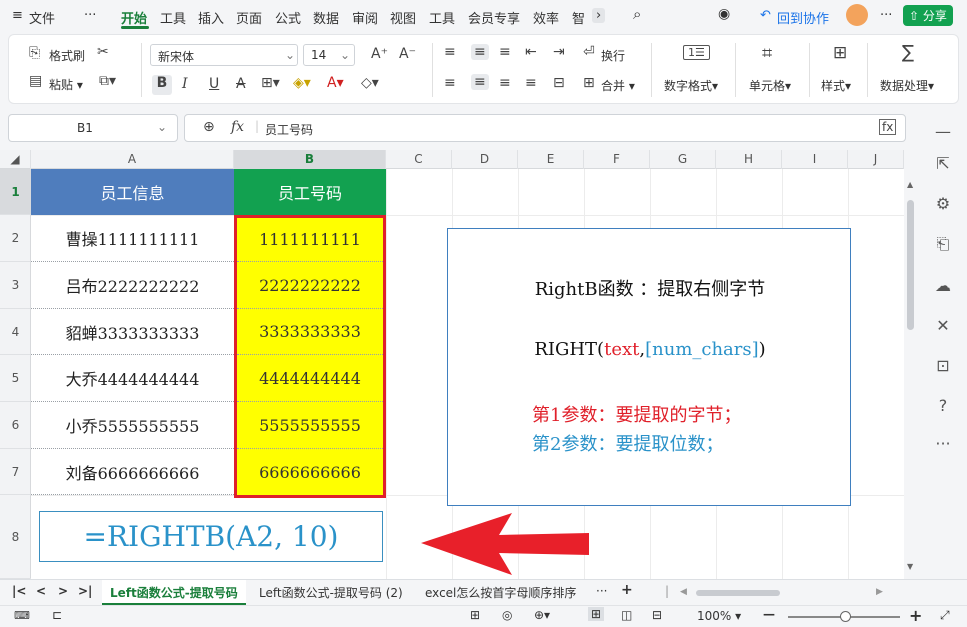 The image size is (967, 627). I want to click on column-header-d: D, so click(485, 159).